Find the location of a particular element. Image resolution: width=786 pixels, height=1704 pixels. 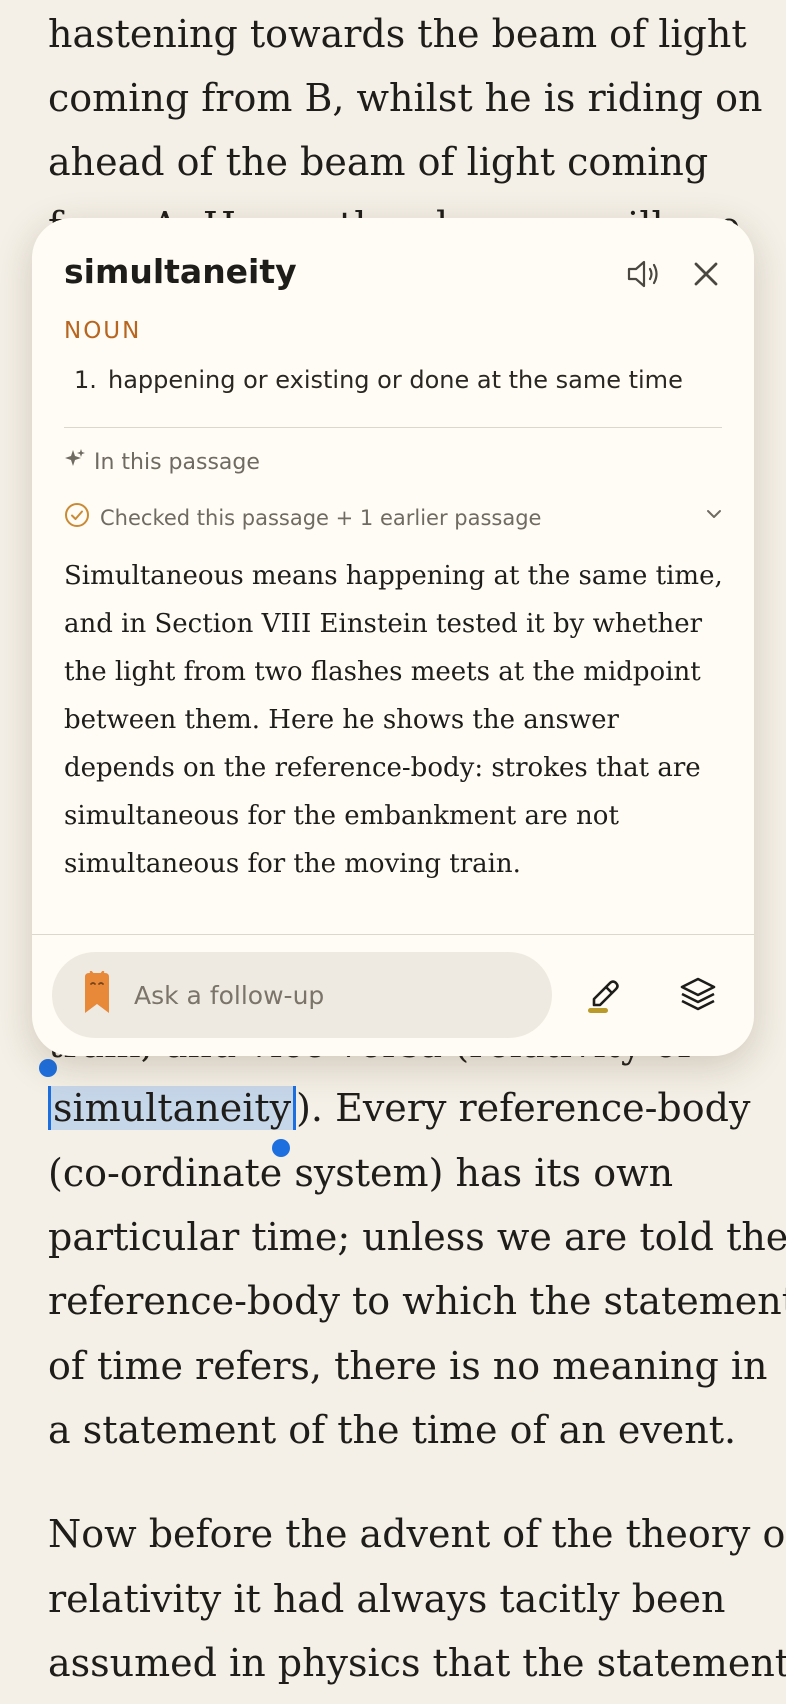

follow-up-field is located at coordinates (302, 995).